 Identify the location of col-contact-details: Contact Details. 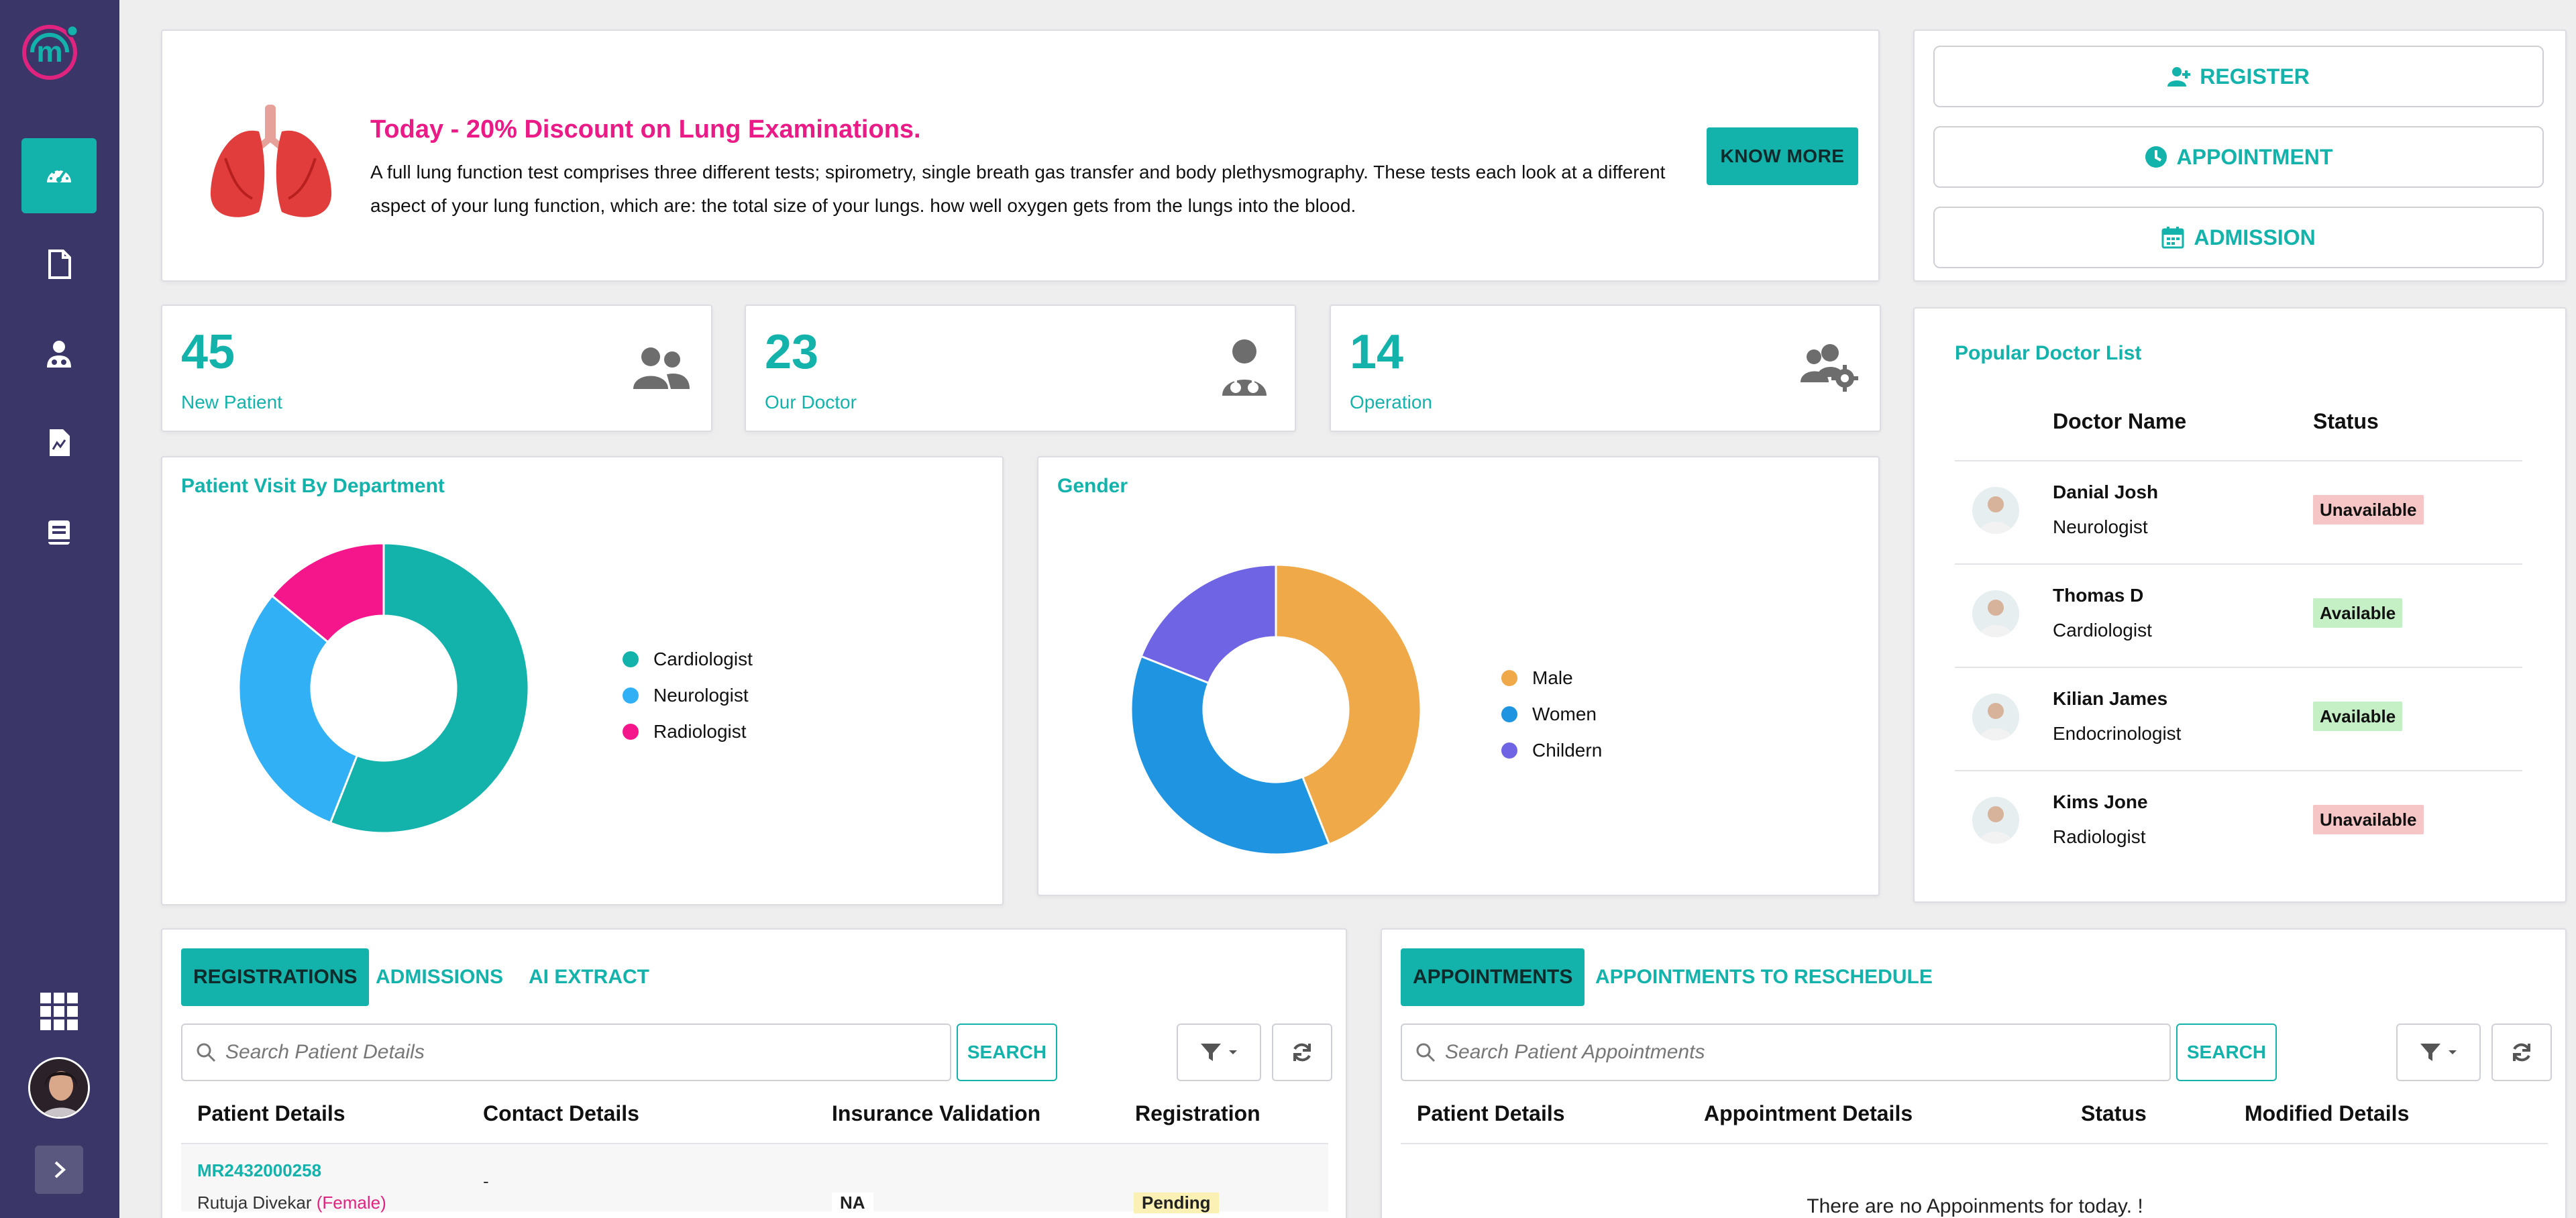
(561, 1113).